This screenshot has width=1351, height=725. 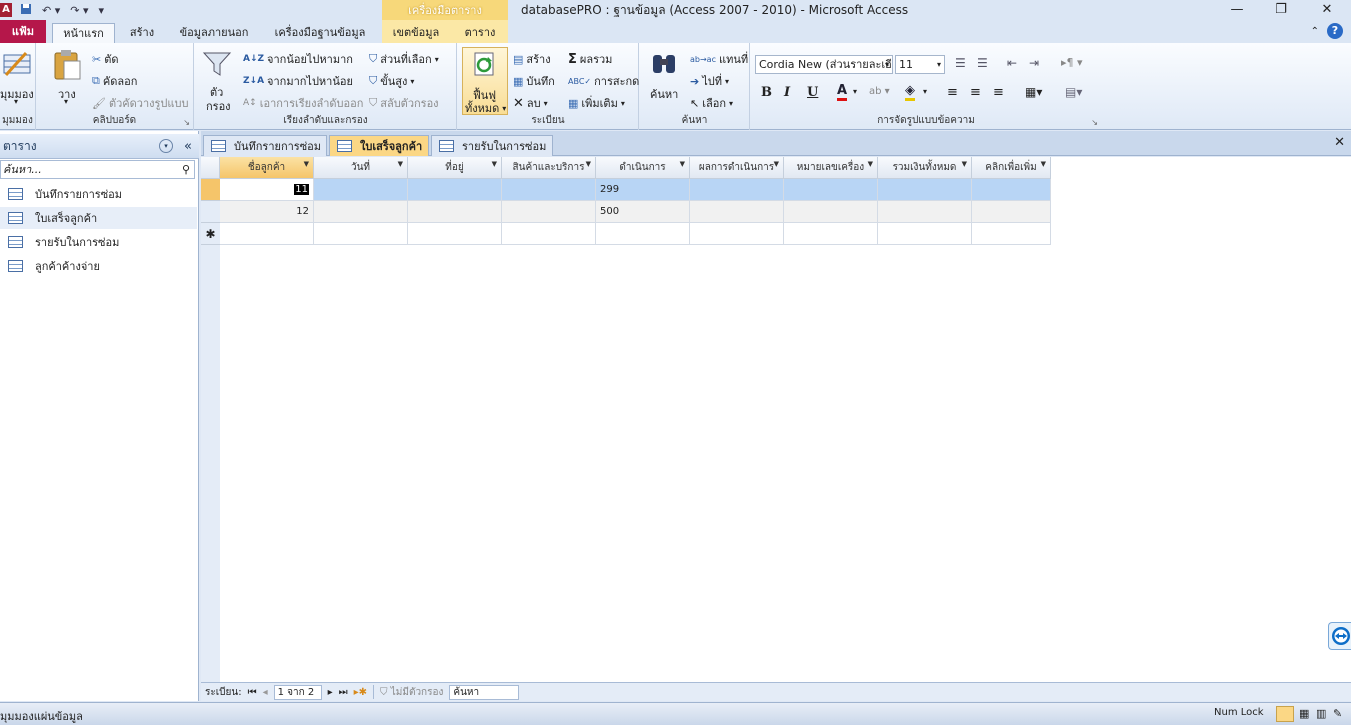 I want to click on increase-indent-icon: ⇥, so click(x=1034, y=63).